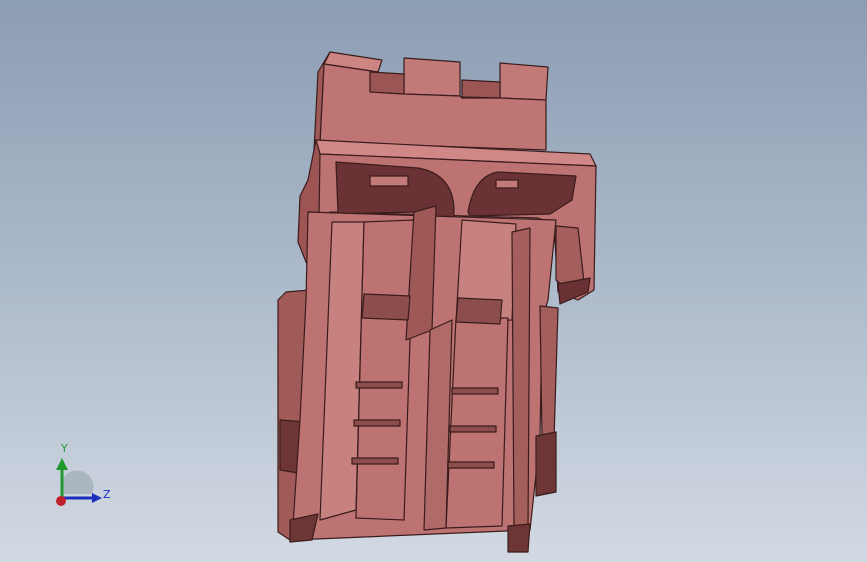 This screenshot has height=562, width=867. What do you see at coordinates (549, 373) in the screenshot?
I see `body-right-side` at bounding box center [549, 373].